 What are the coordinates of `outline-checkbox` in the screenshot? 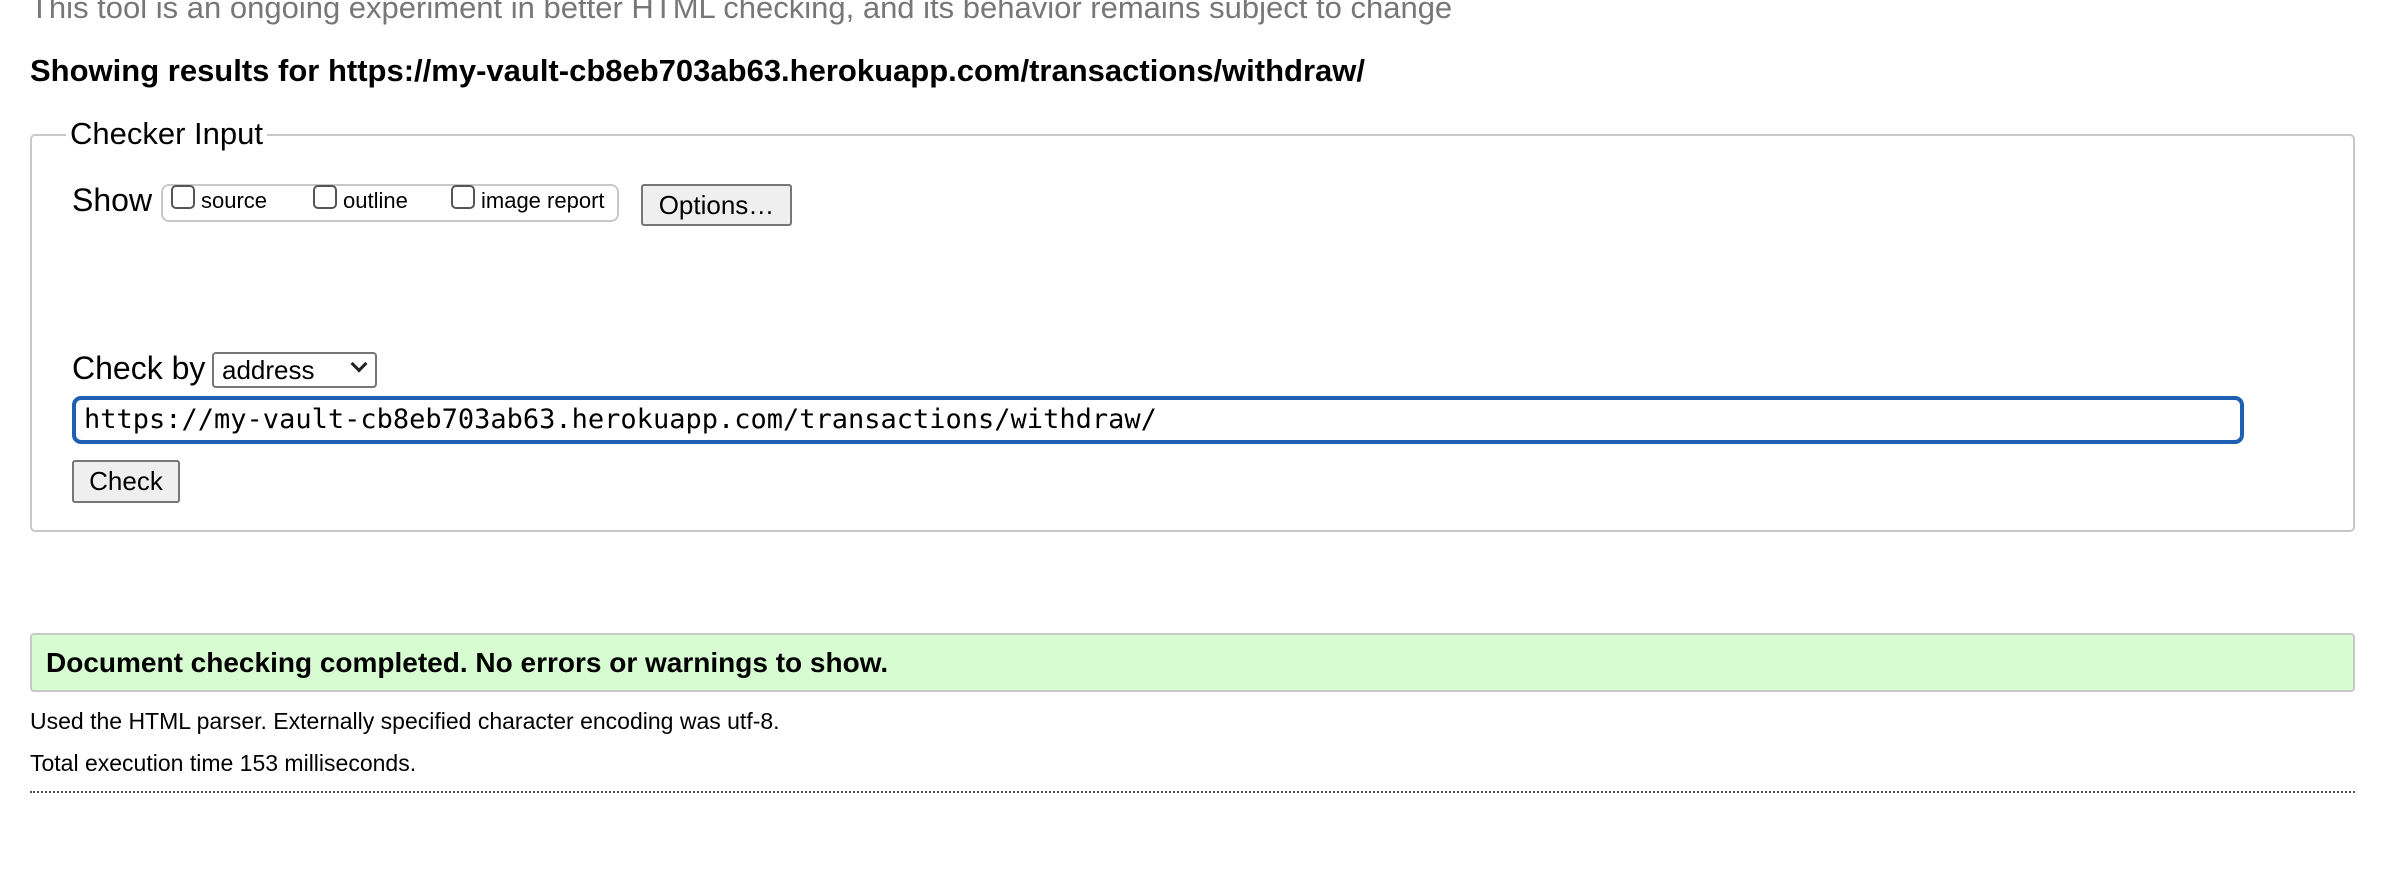 It's located at (325, 197).